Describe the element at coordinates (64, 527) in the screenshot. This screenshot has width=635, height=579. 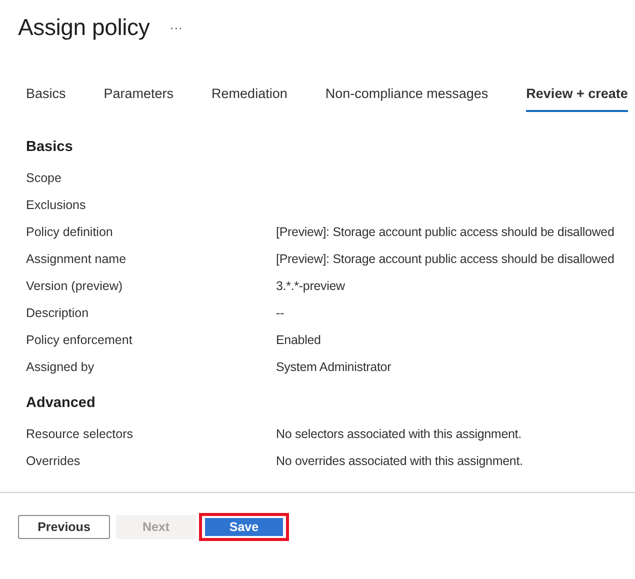
I see `footer-button: Previous` at that location.